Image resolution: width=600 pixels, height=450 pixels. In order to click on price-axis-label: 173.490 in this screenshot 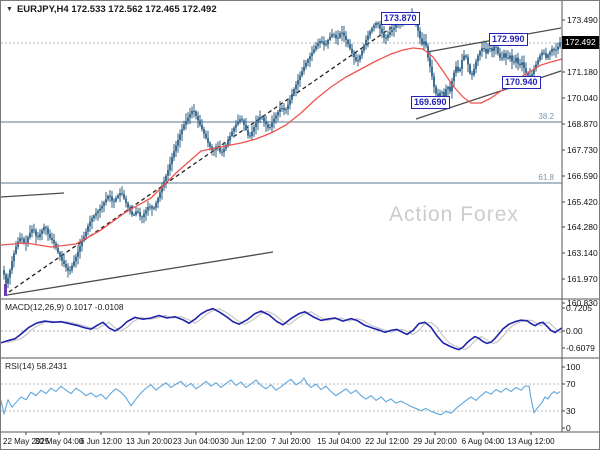, I will do `click(582, 20)`.